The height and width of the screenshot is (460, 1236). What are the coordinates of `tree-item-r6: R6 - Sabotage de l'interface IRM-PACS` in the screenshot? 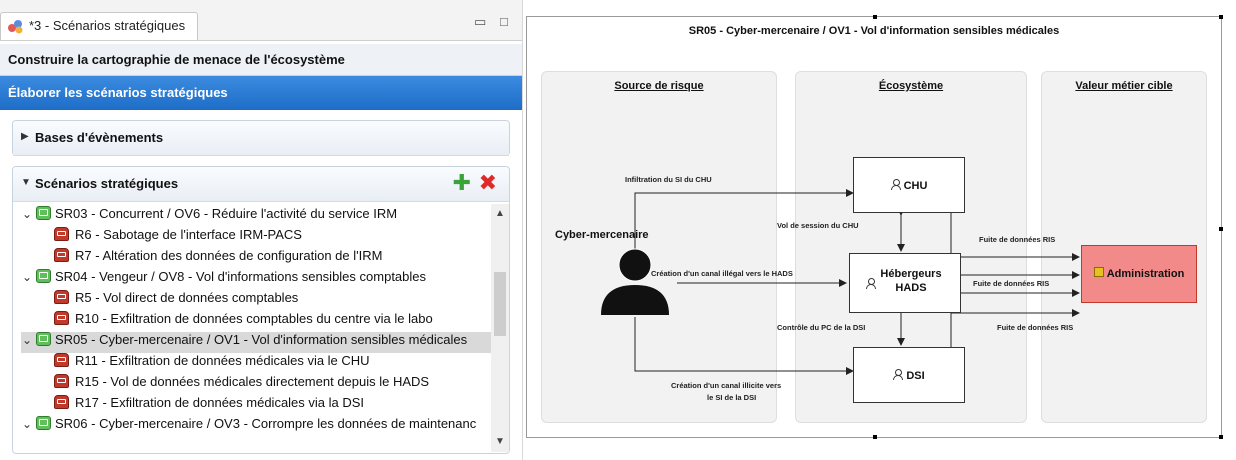 It's located at (176, 237).